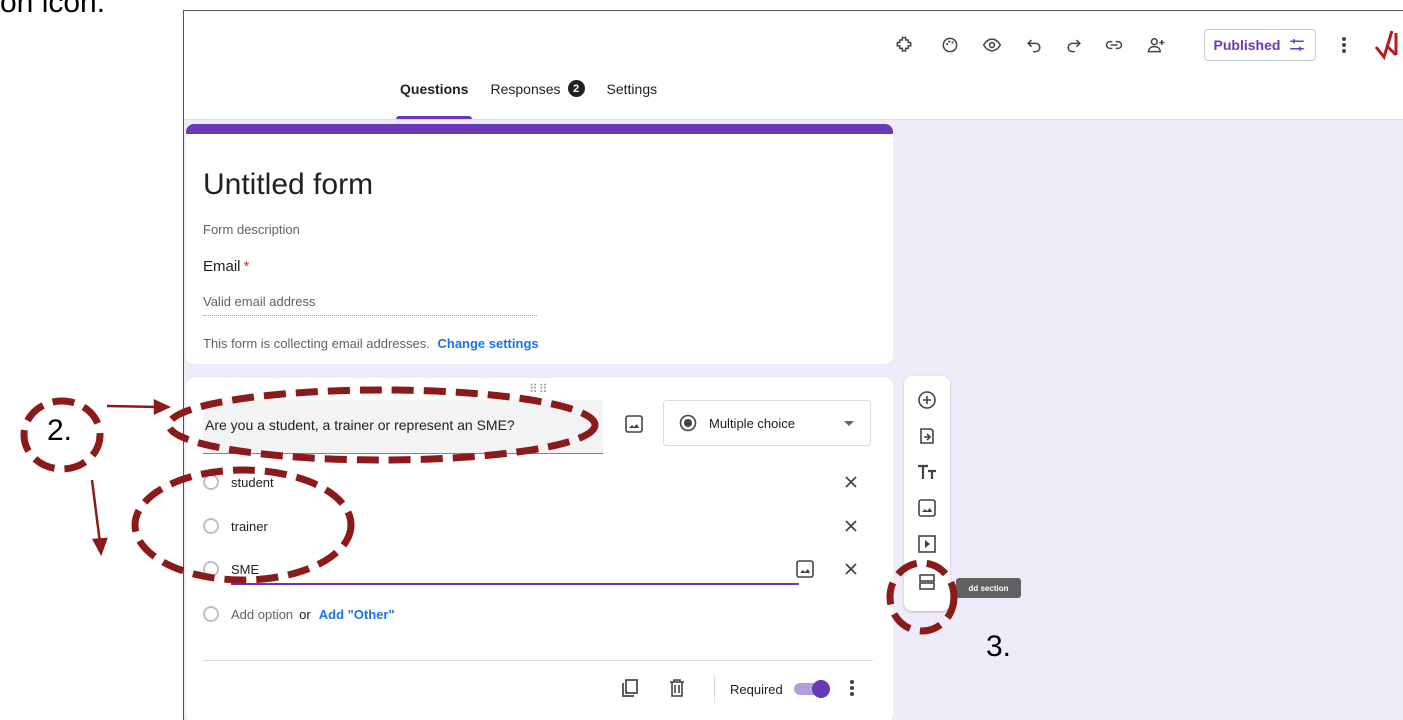 The height and width of the screenshot is (720, 1403). I want to click on annotation-ellipse-options, so click(243, 525).